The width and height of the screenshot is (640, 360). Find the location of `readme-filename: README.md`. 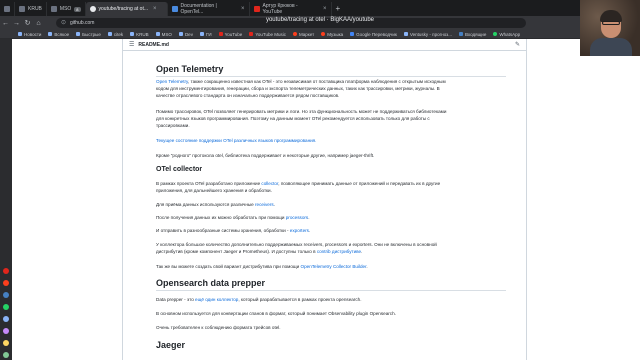

readme-filename: README.md is located at coordinates (153, 44).